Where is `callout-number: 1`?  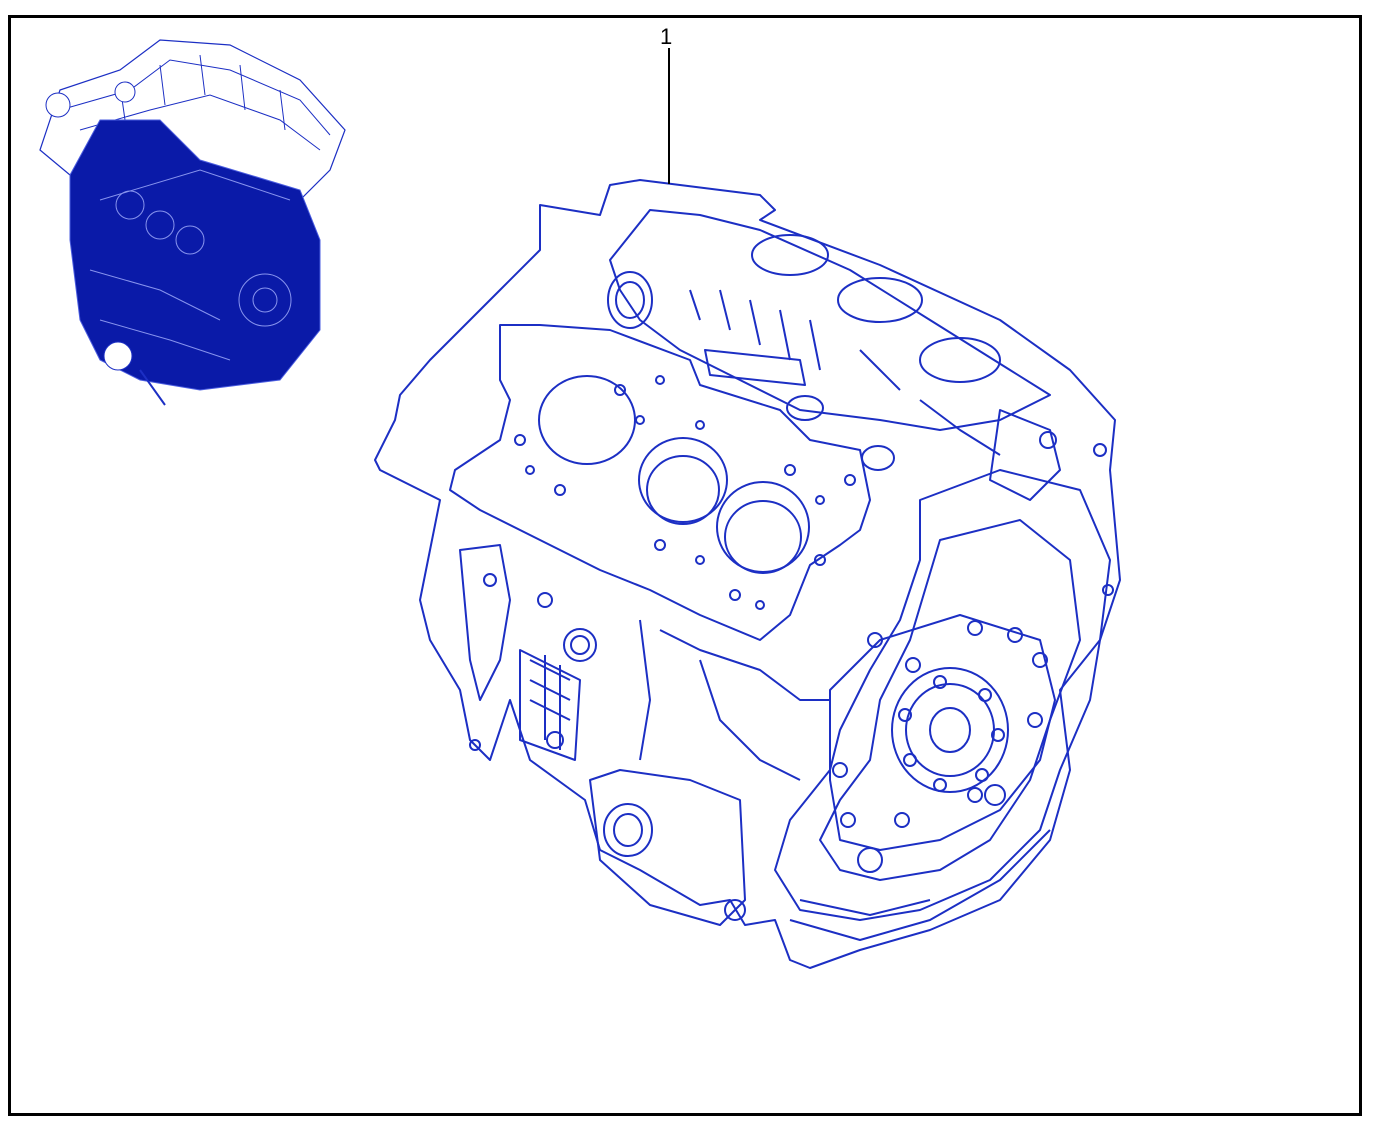
callout-number: 1 is located at coordinates (666, 37).